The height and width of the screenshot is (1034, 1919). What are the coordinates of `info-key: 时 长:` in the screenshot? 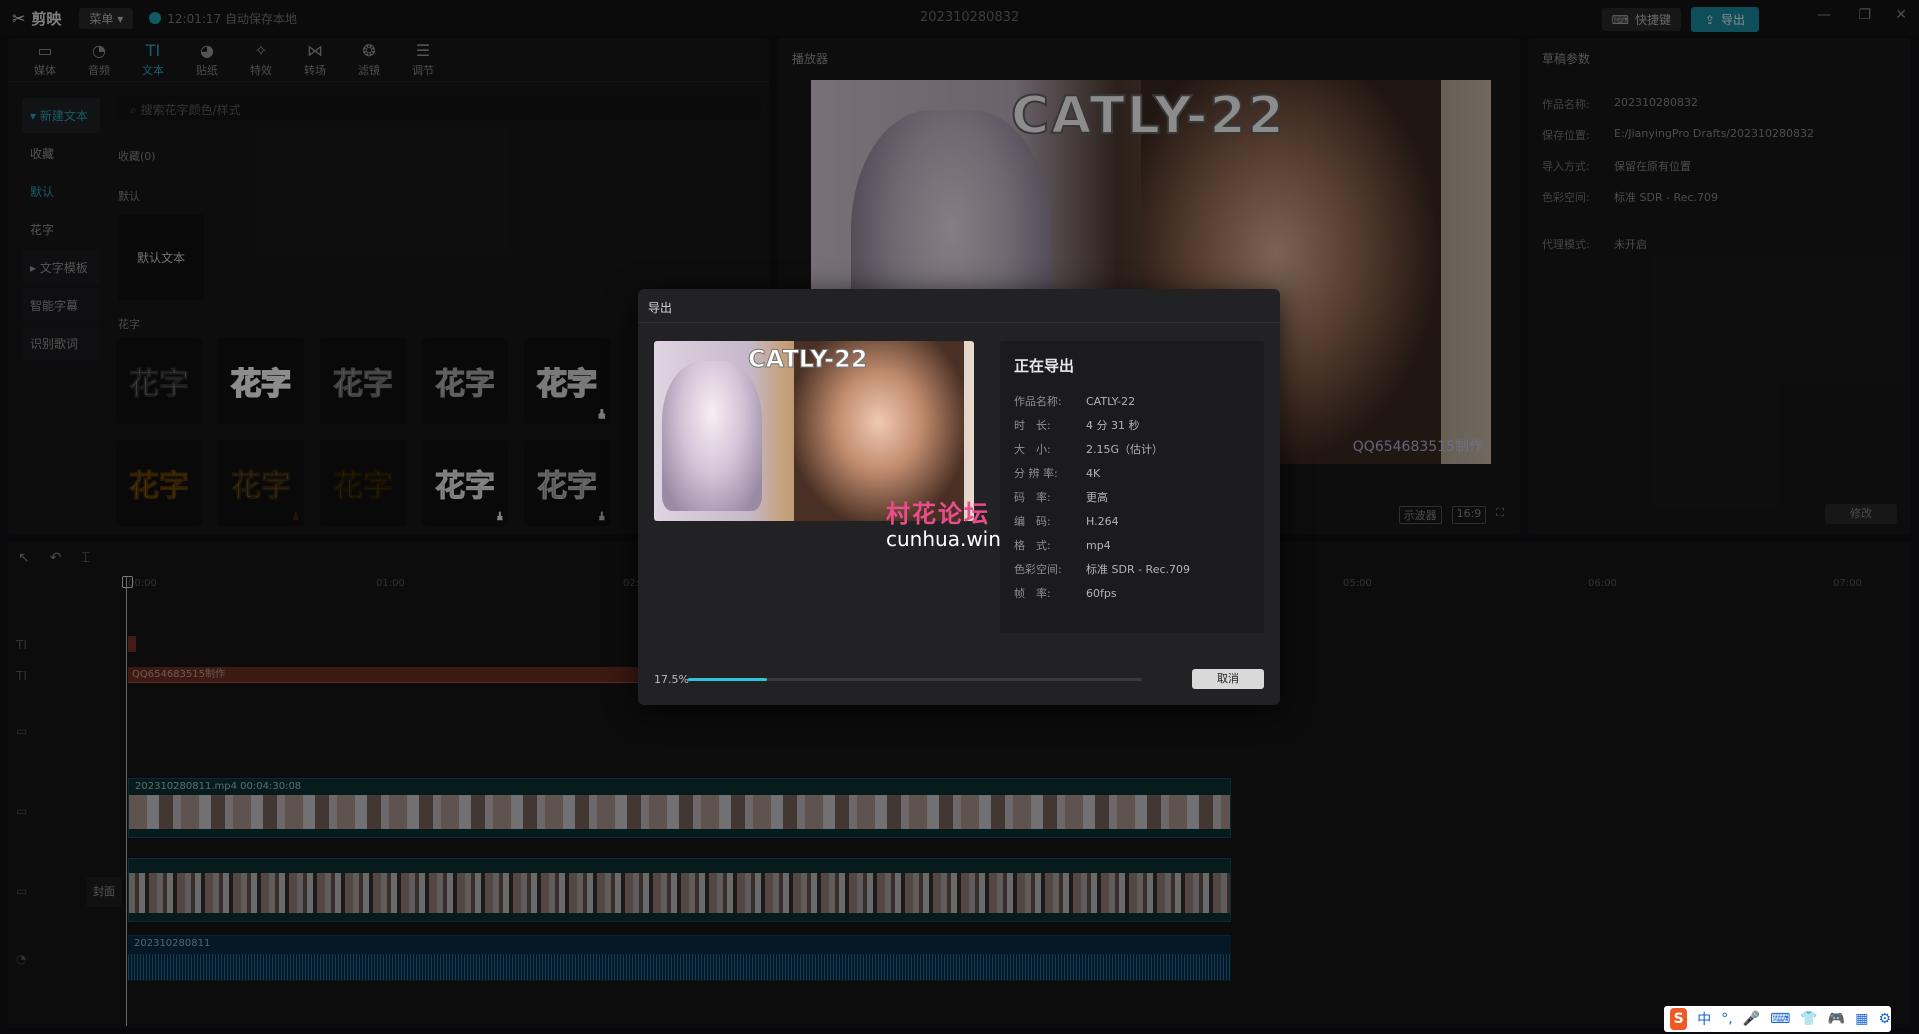 It's located at (1032, 425).